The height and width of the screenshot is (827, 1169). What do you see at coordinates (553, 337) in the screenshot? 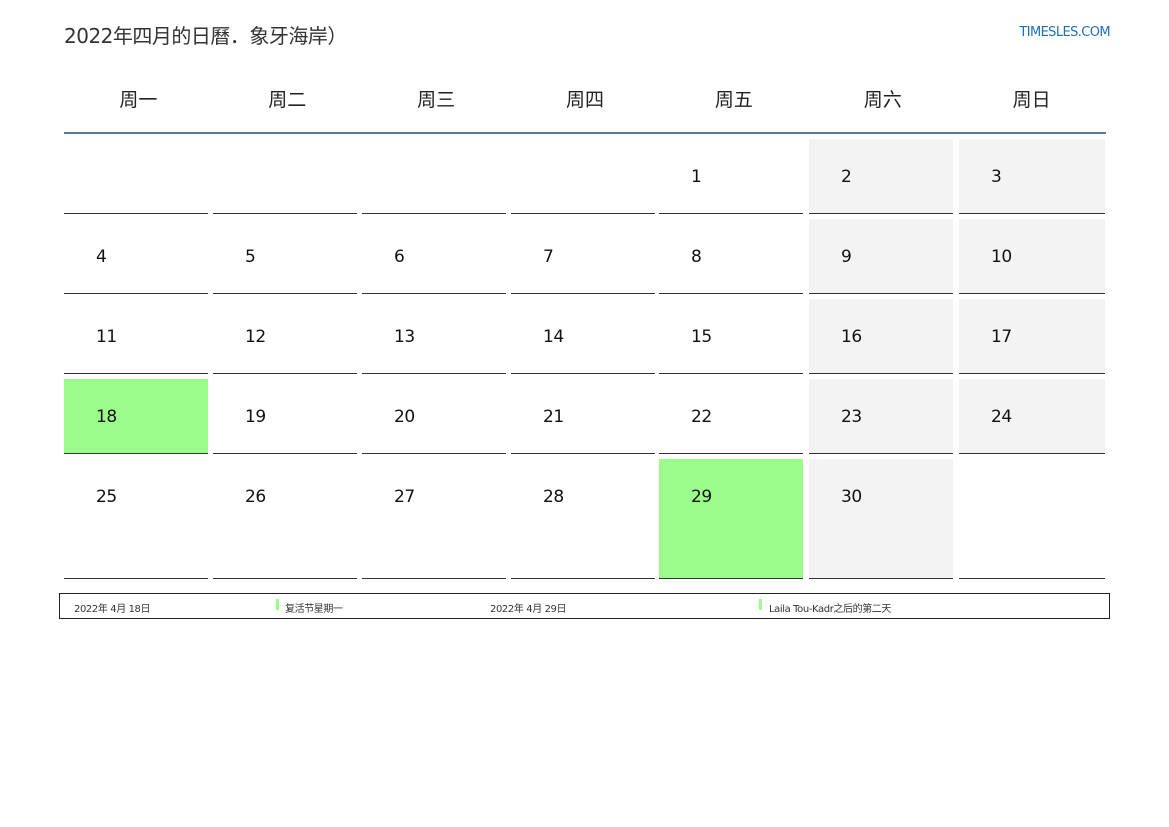
I see `day-number: 14` at bounding box center [553, 337].